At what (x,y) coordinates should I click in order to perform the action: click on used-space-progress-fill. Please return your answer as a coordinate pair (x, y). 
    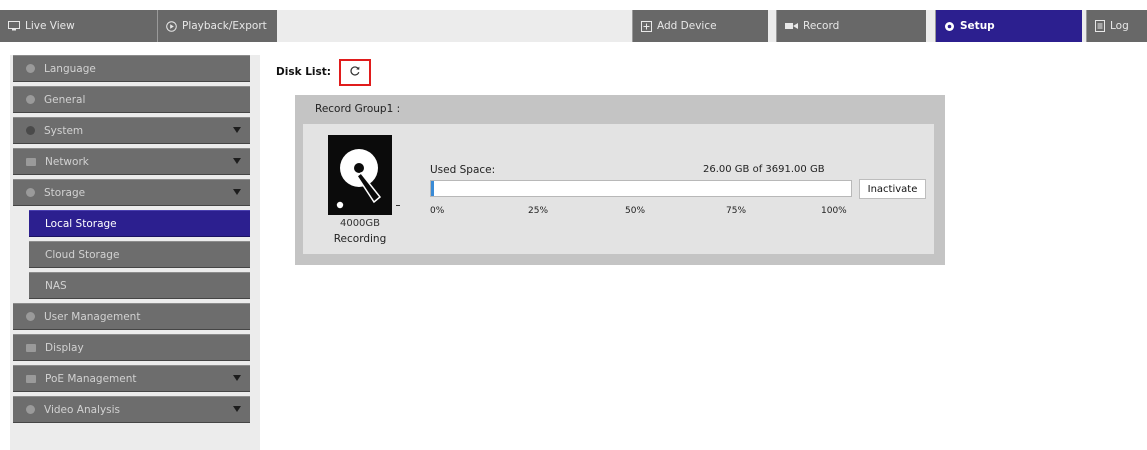
    Looking at the image, I should click on (432, 188).